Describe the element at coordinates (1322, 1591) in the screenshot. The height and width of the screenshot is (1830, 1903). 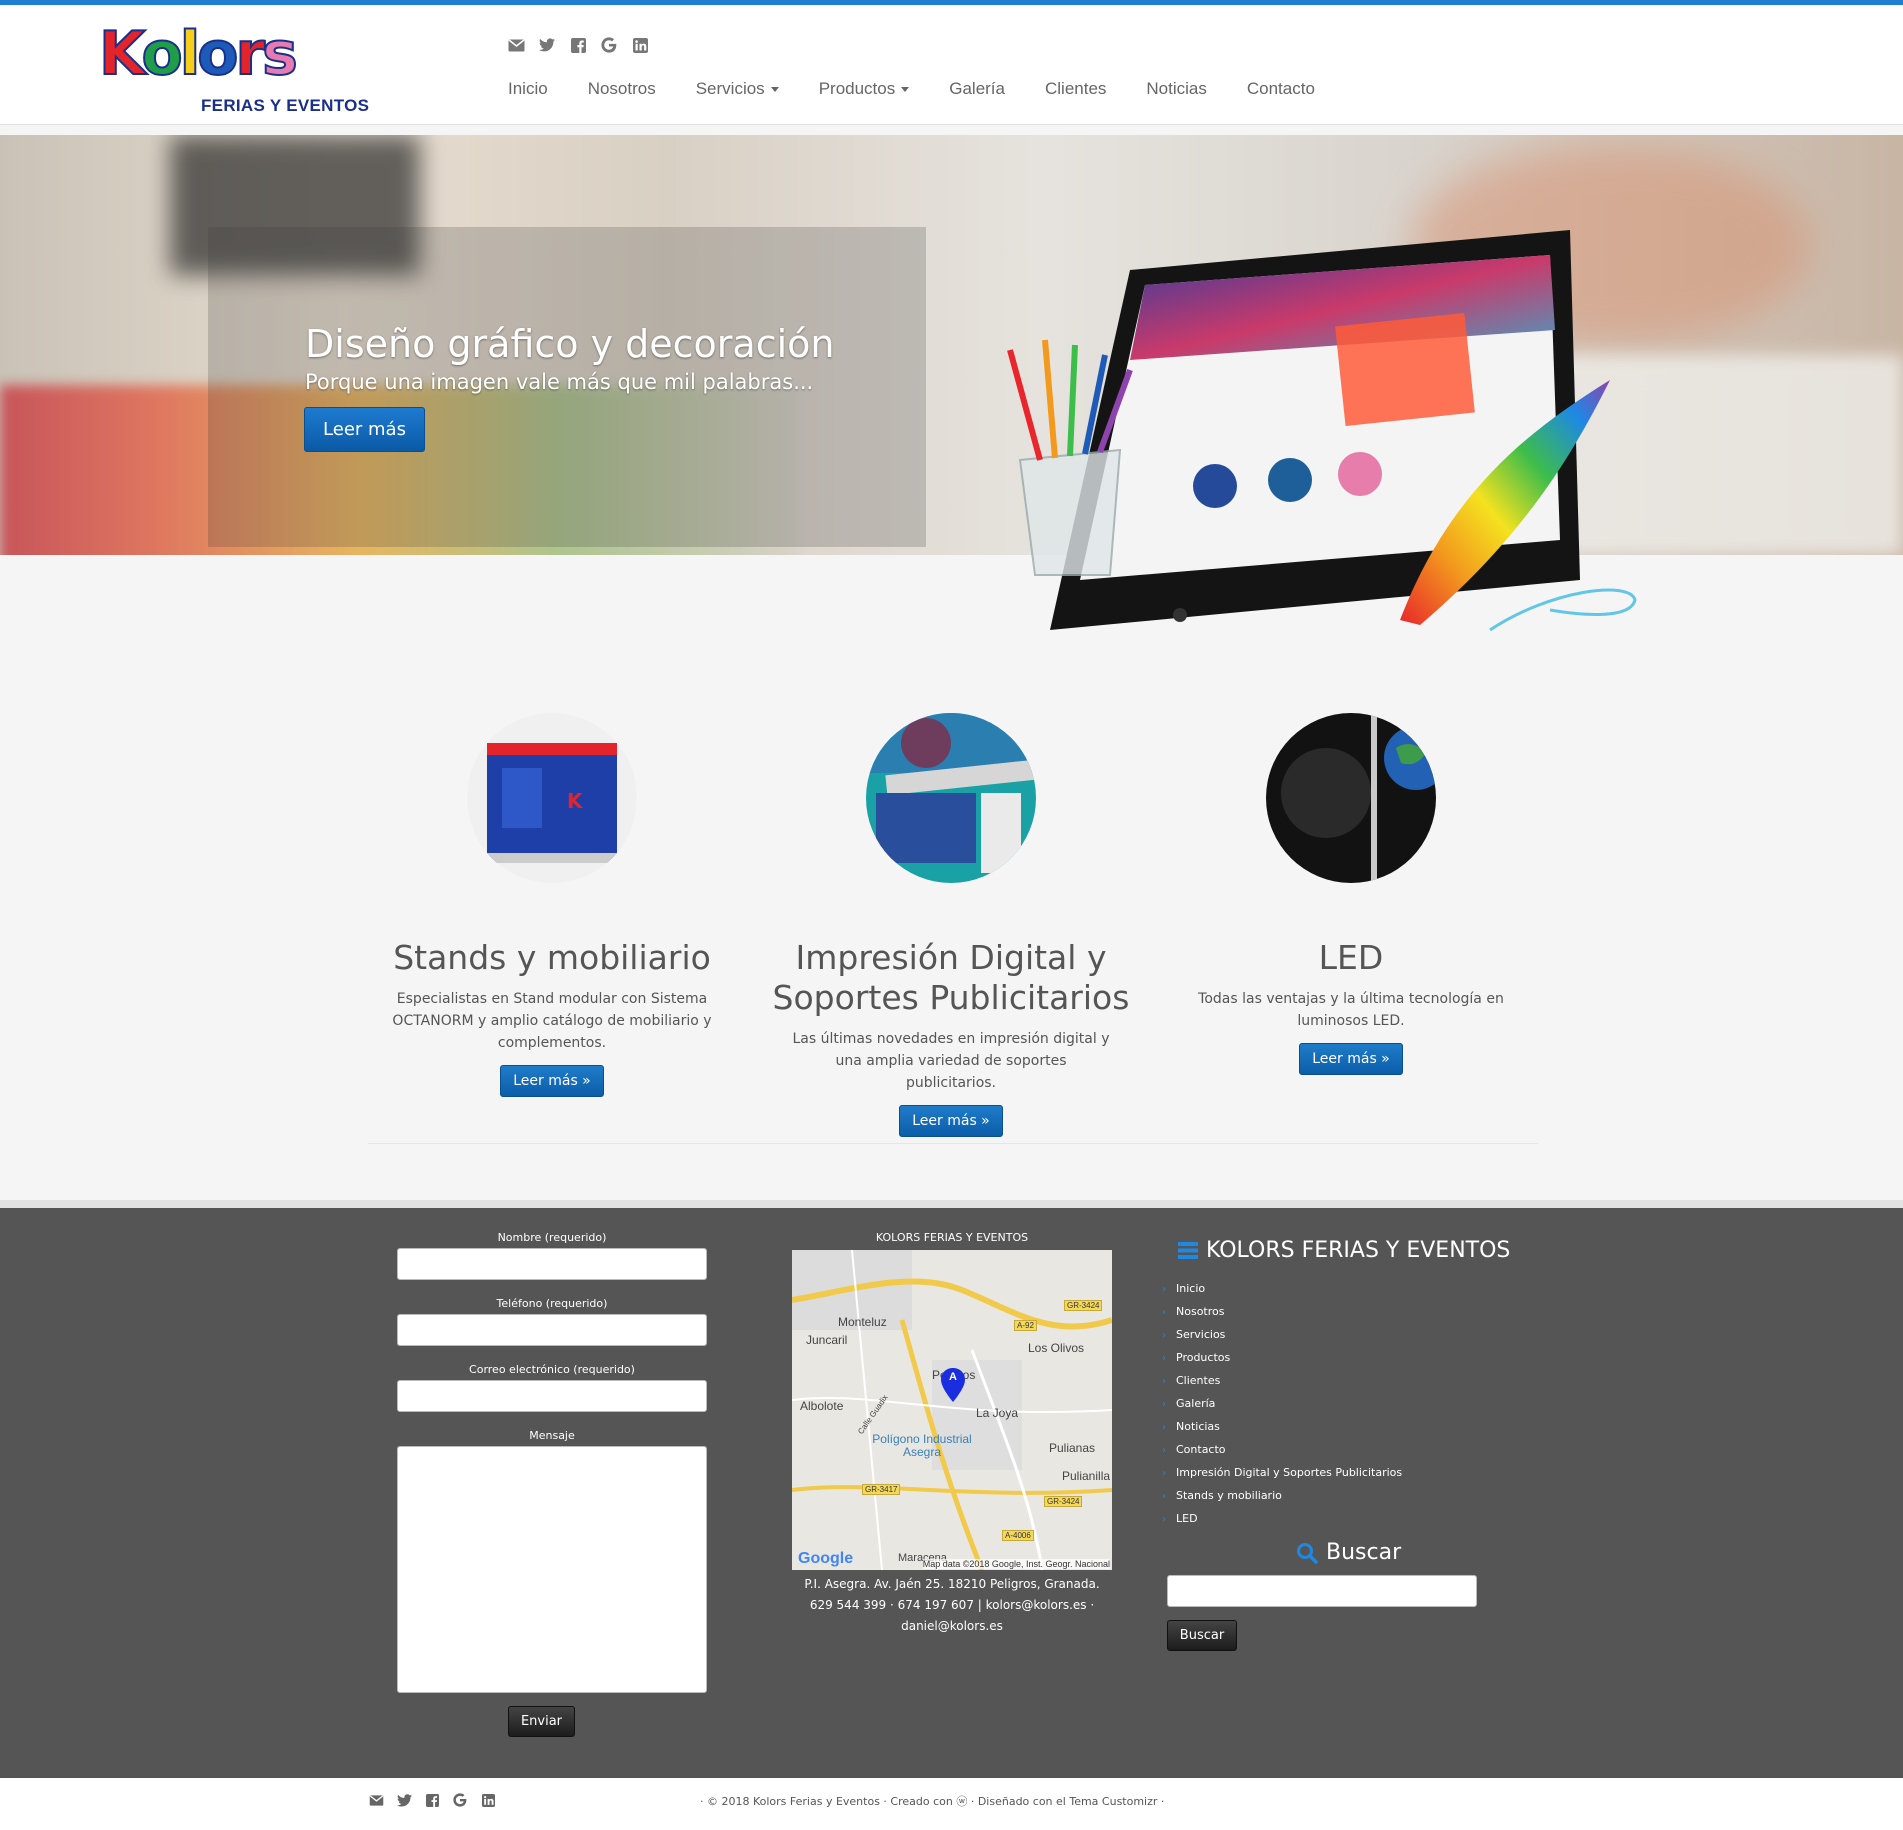
I see `search-input` at that location.